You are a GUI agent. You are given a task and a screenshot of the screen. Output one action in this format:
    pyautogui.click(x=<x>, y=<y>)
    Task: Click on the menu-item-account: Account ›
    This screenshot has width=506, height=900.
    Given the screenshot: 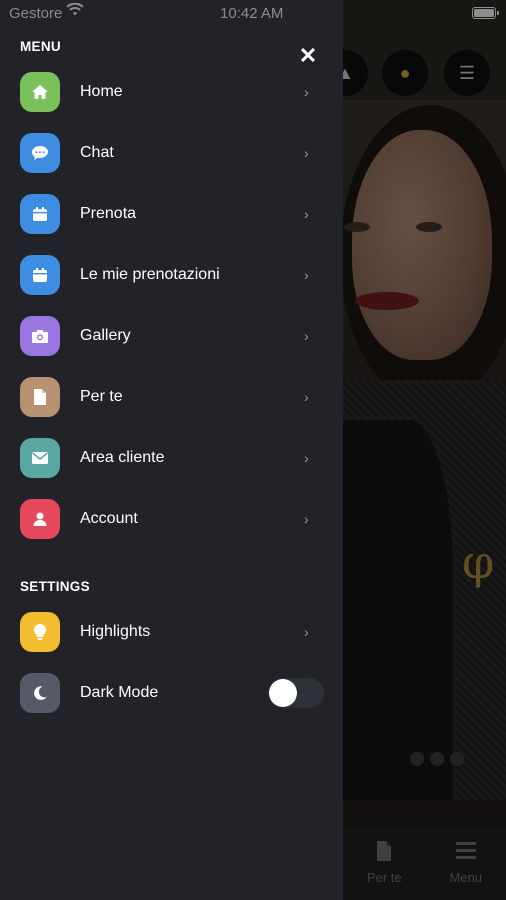 What is the action you would take?
    pyautogui.click(x=171, y=519)
    